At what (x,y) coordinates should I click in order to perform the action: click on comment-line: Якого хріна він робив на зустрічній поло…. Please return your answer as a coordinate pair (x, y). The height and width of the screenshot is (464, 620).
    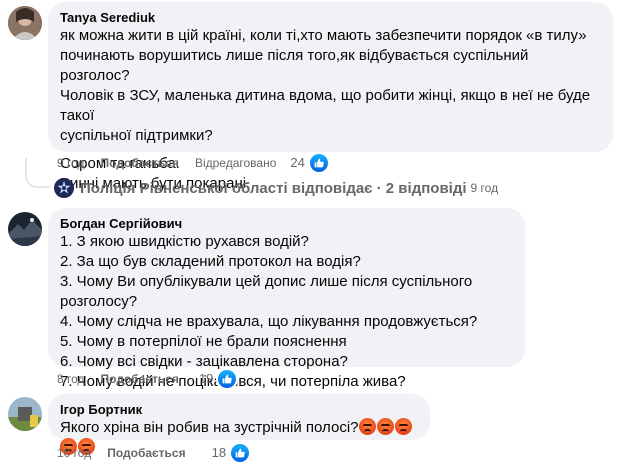
    Looking at the image, I should click on (209, 427).